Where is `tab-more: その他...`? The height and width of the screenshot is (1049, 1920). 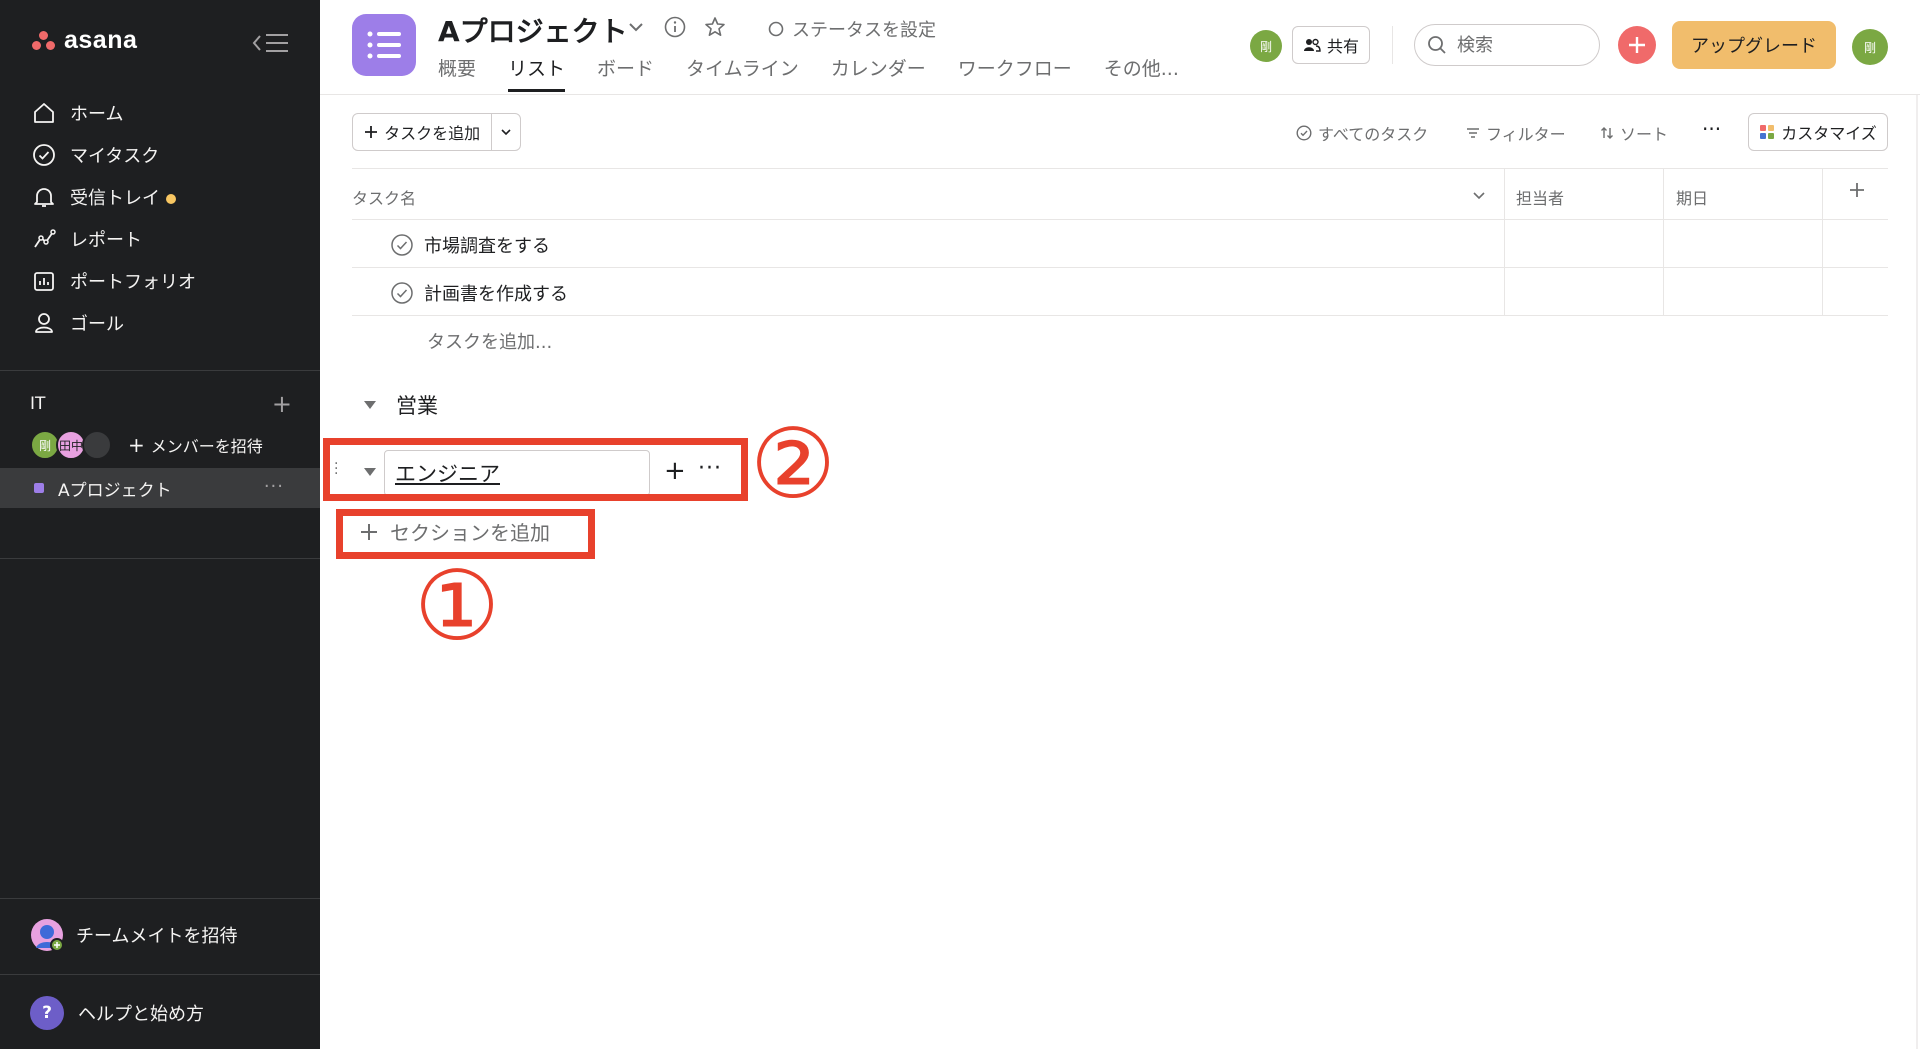
tab-more: その他... is located at coordinates (1141, 72).